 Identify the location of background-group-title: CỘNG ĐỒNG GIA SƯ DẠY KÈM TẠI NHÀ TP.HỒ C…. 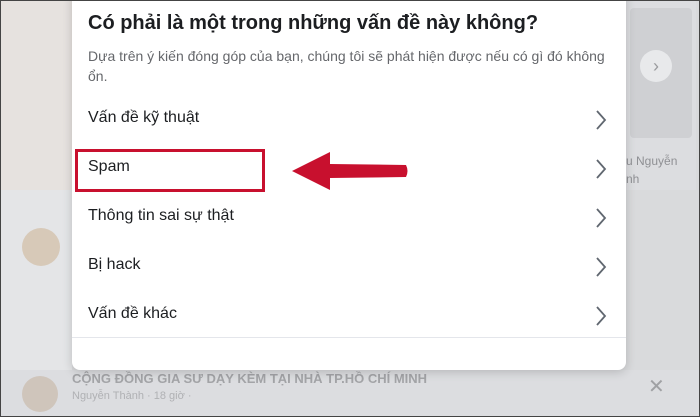
(250, 378).